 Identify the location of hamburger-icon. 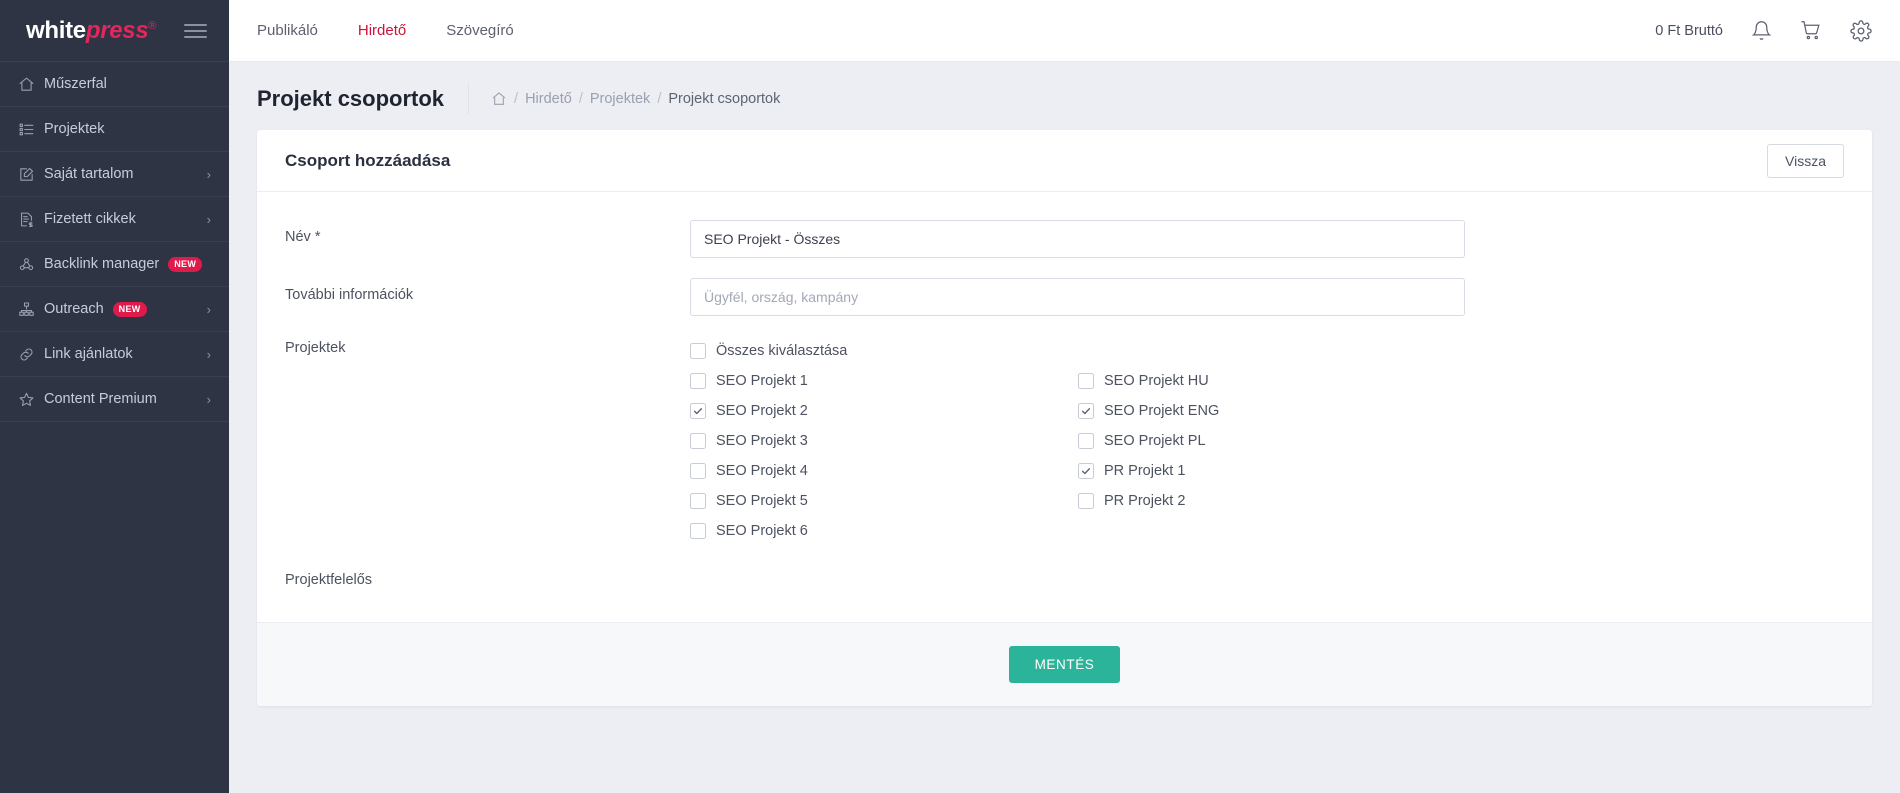
(195, 31).